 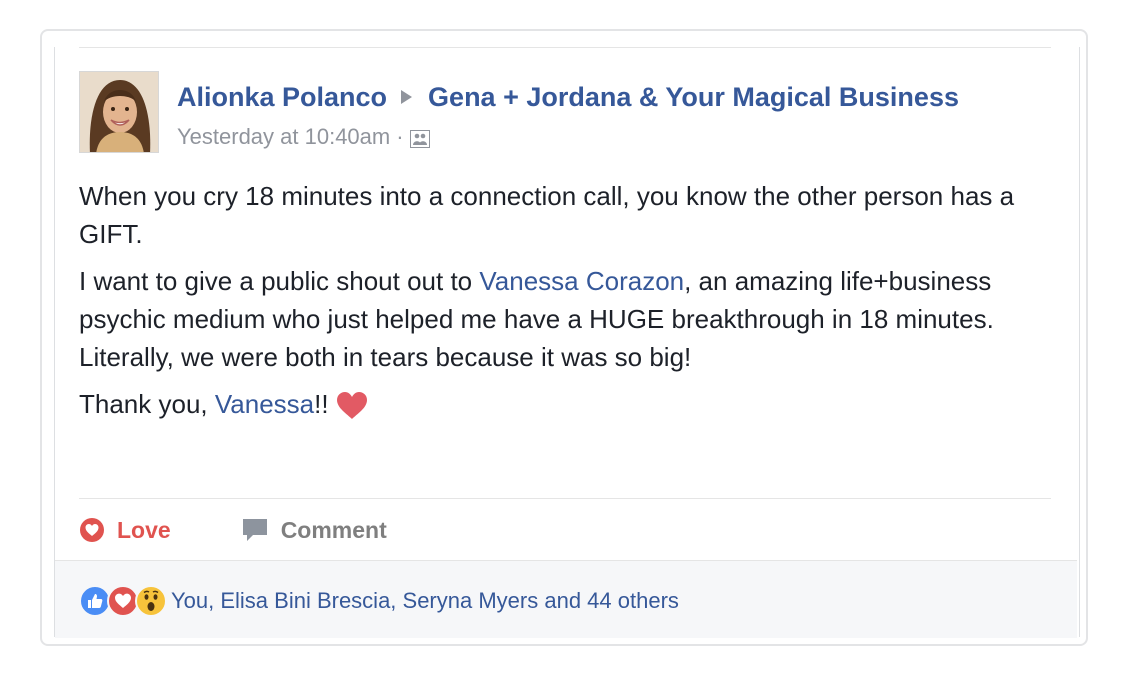 I want to click on paragraph-text: !!, so click(x=321, y=404).